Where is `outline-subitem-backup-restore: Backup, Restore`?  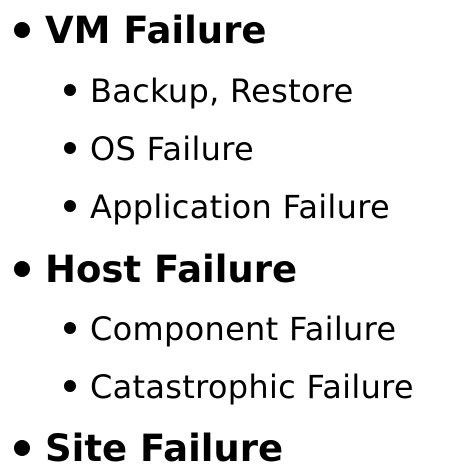 outline-subitem-backup-restore: Backup, Restore is located at coordinates (209, 91).